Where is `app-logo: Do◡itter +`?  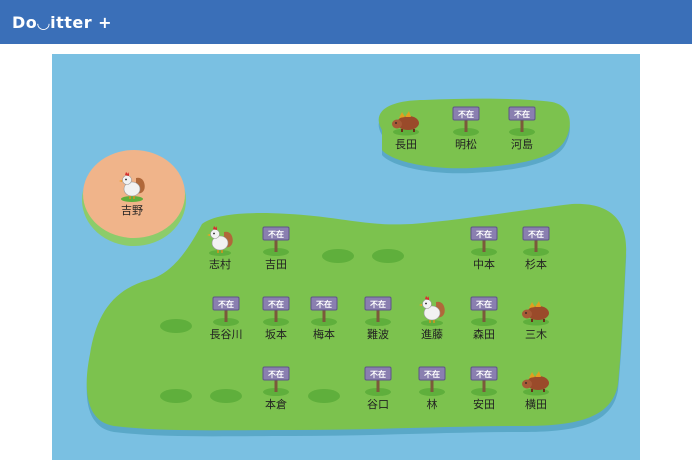
app-logo: Do◡itter + is located at coordinates (62, 22).